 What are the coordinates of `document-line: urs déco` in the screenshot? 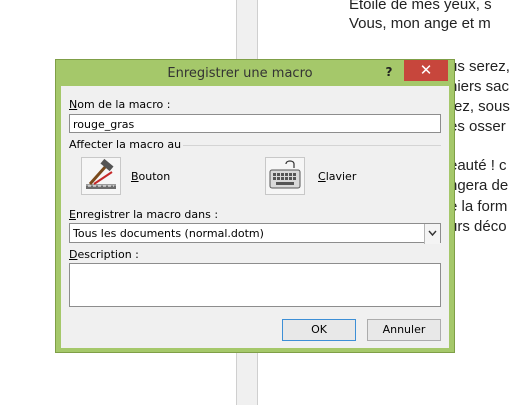 It's located at (478, 226).